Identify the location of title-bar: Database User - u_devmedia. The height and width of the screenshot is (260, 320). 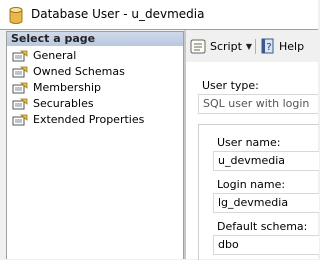
(159, 15).